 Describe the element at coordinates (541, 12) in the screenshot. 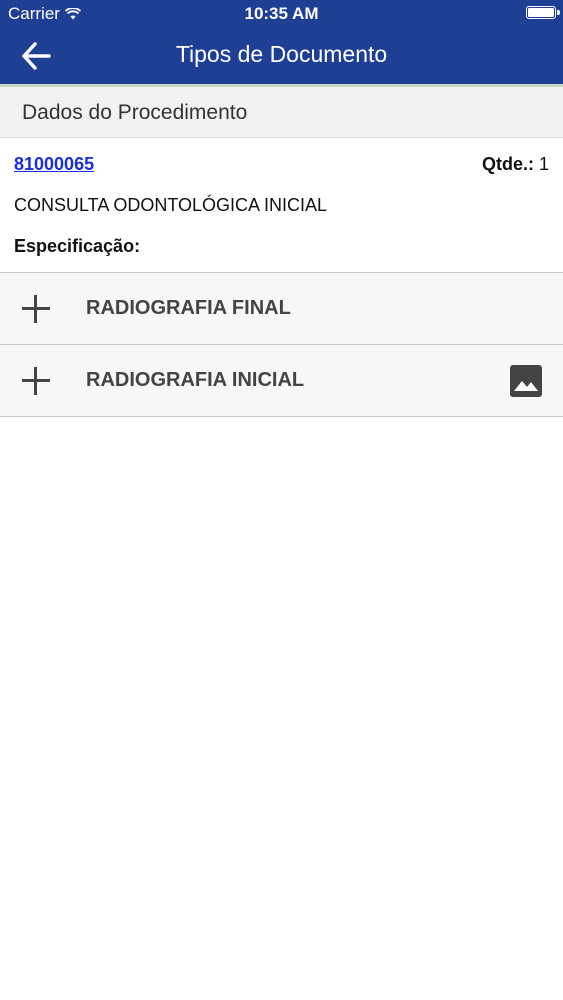

I see `battery-icon` at that location.